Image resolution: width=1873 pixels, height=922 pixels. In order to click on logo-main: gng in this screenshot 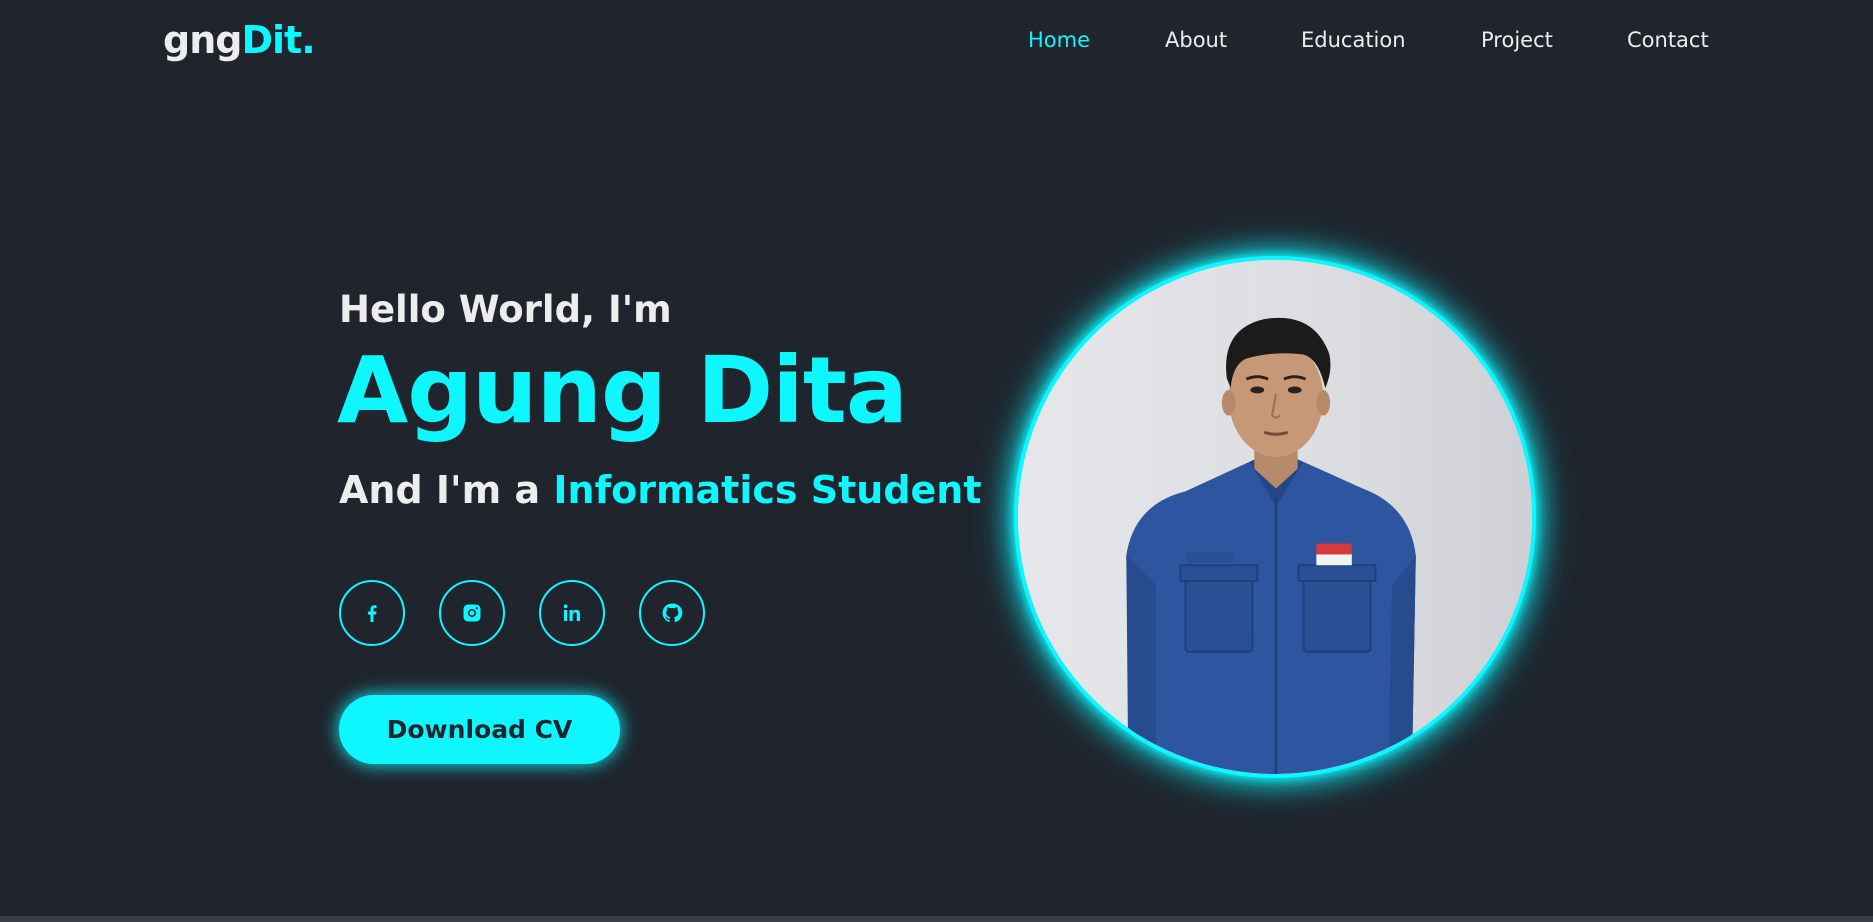, I will do `click(202, 40)`.